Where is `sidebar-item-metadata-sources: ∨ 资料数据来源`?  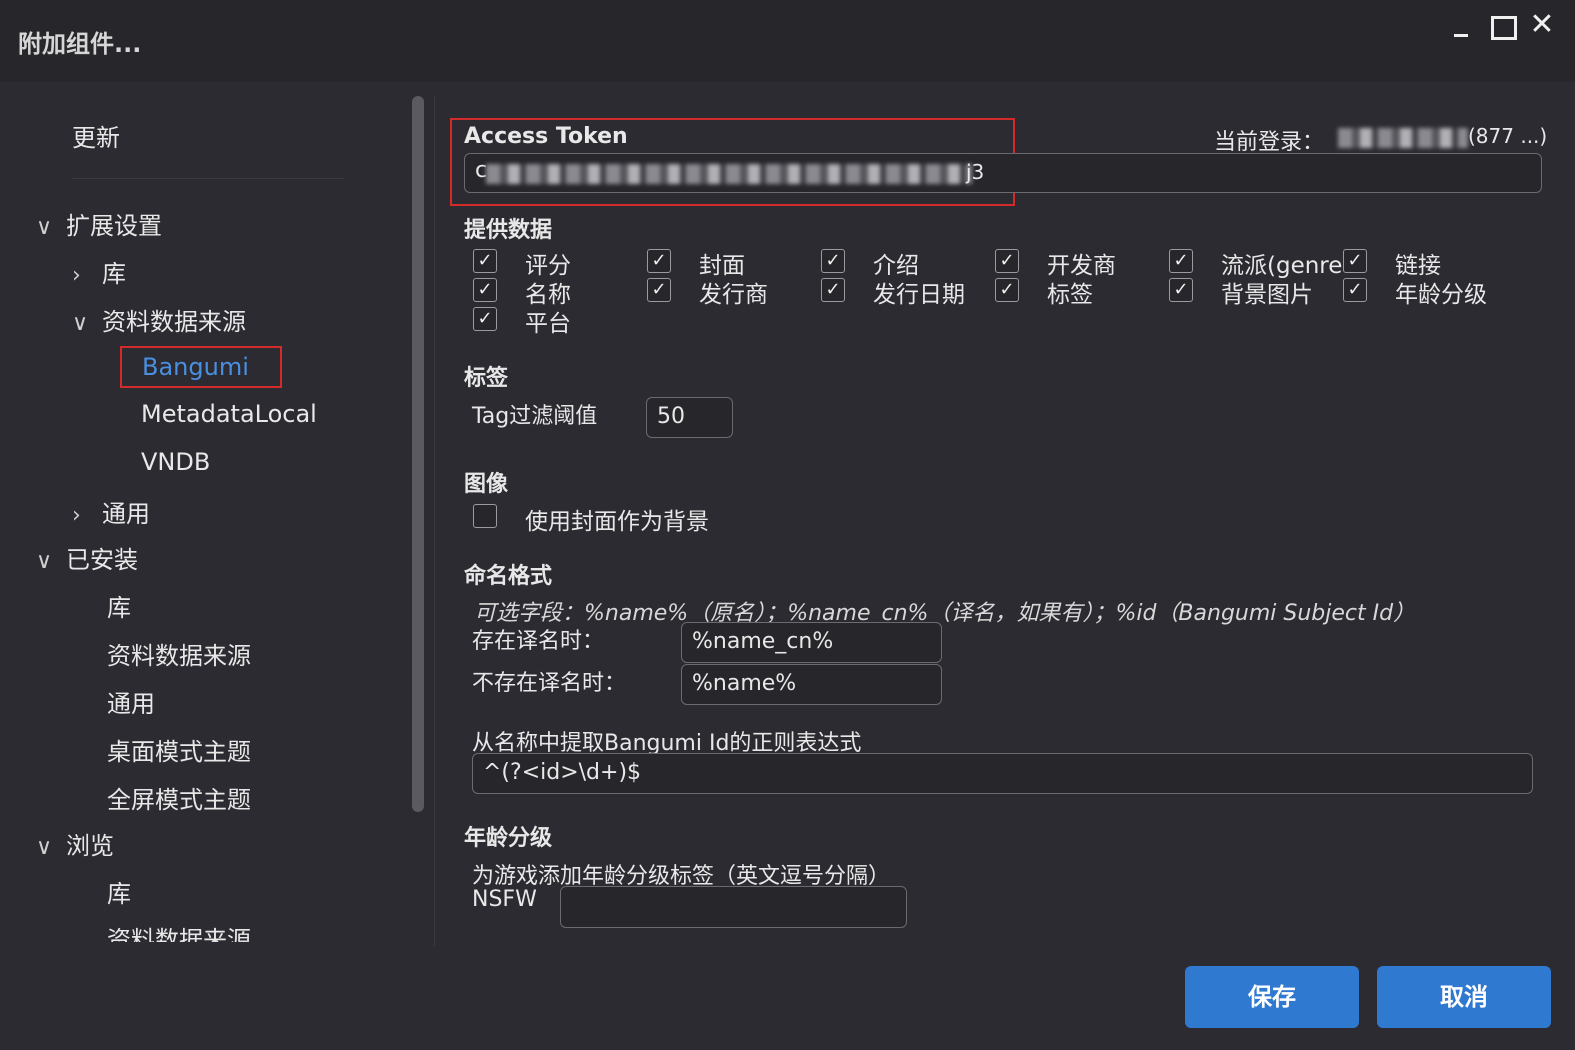 sidebar-item-metadata-sources: ∨ 资料数据来源 is located at coordinates (159, 319).